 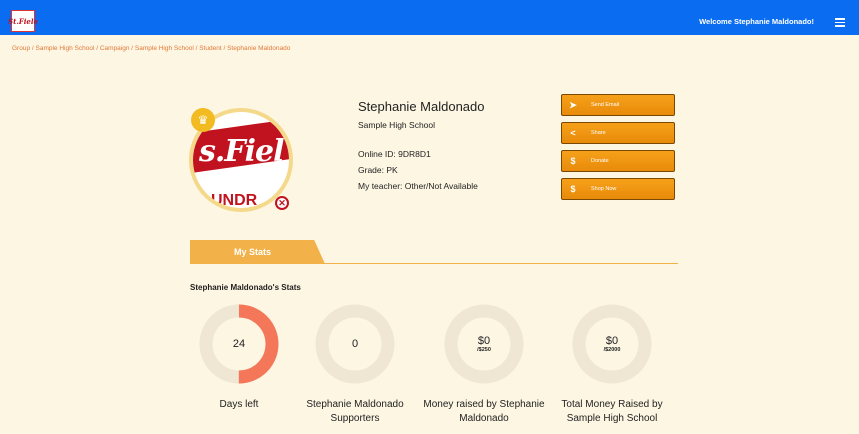 I want to click on breadcrumb-item-group: Group, so click(x=21, y=48).